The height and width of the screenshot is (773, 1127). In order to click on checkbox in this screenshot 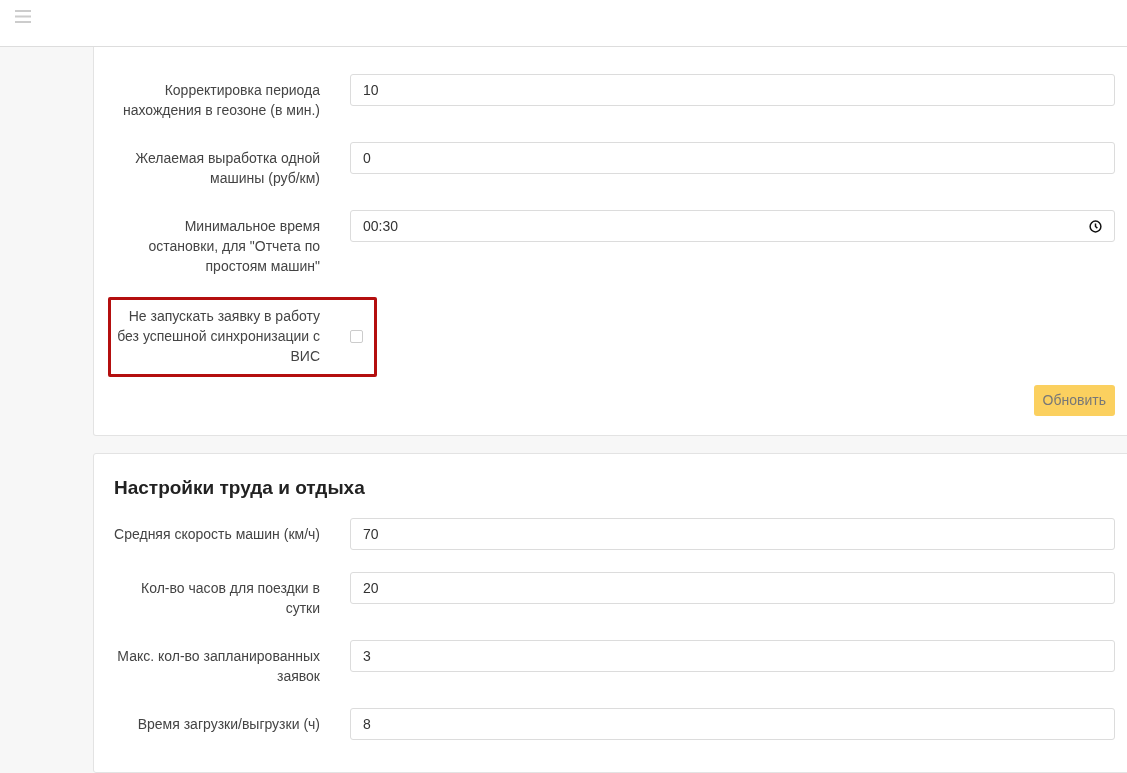, I will do `click(356, 336)`.